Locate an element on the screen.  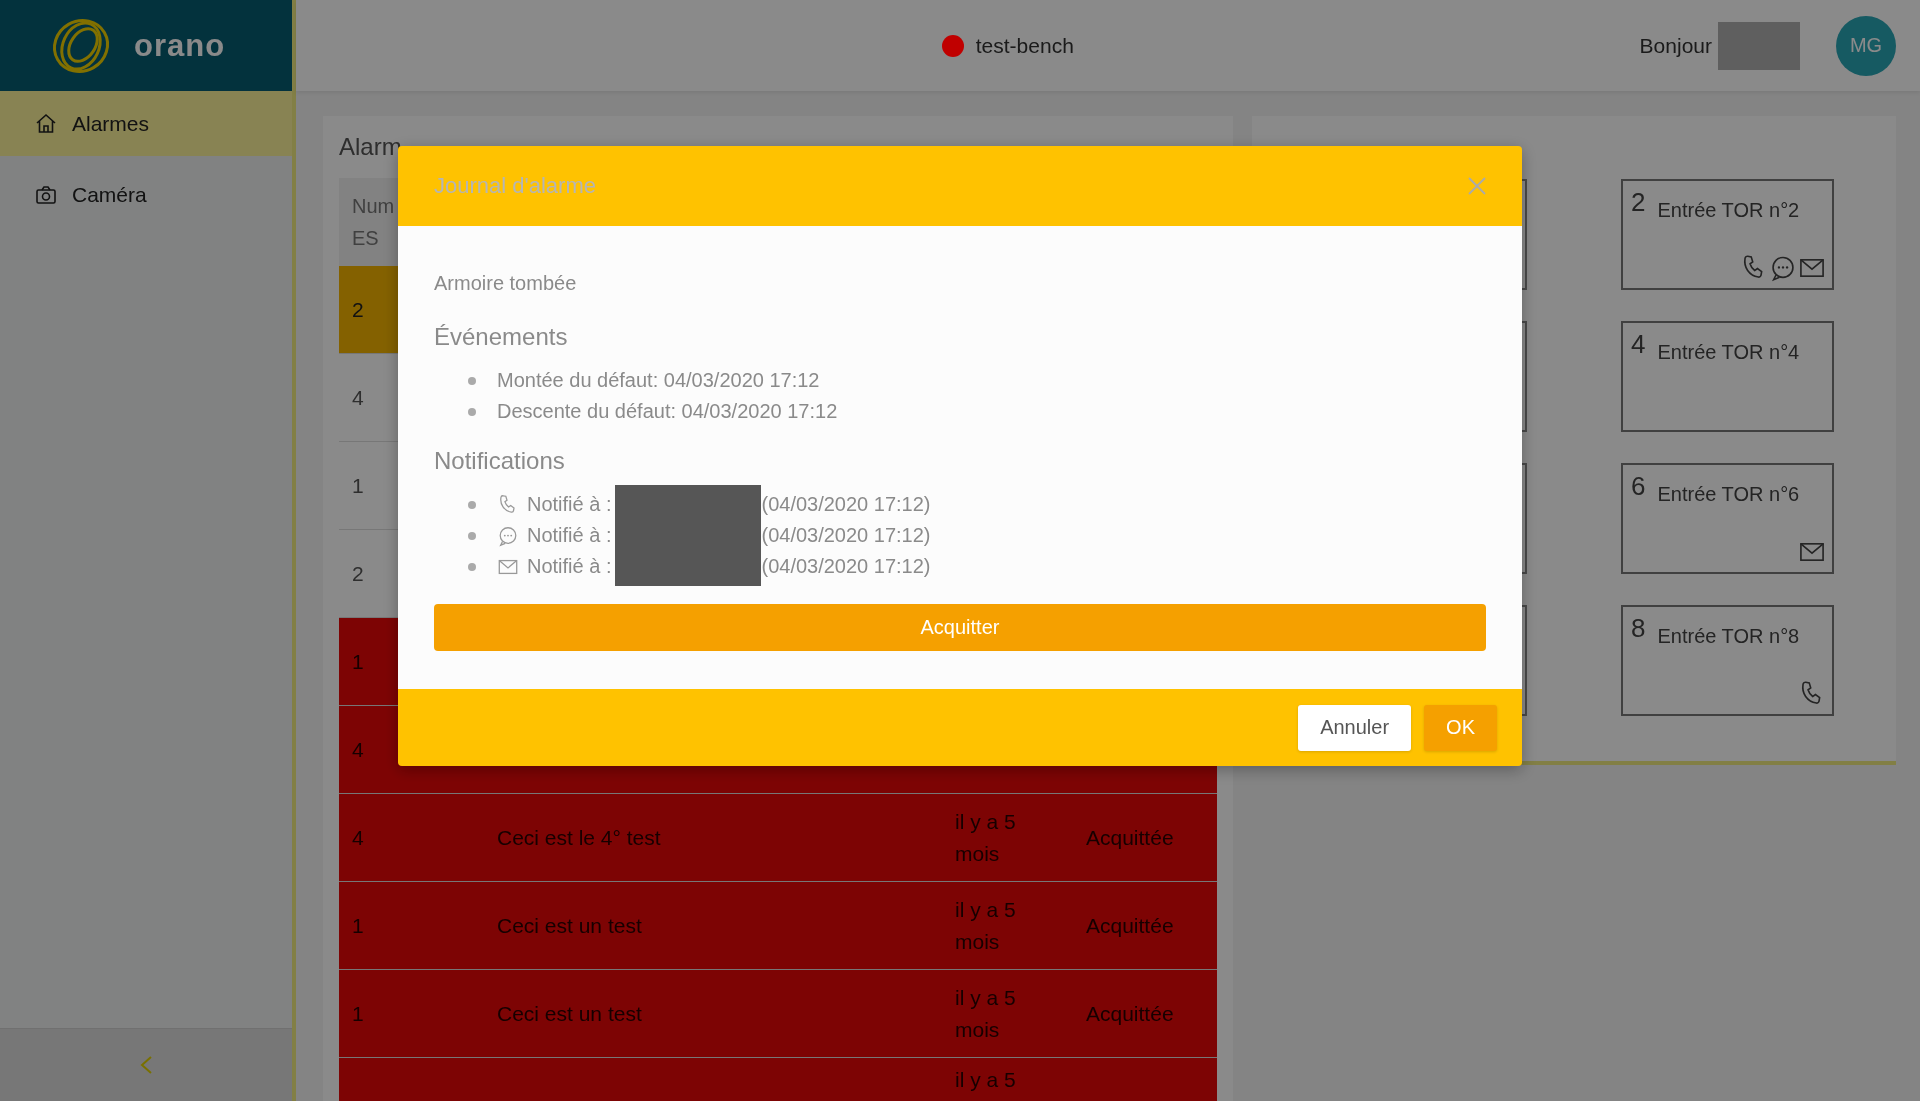
sidebar-item: Caméra is located at coordinates (146, 194).